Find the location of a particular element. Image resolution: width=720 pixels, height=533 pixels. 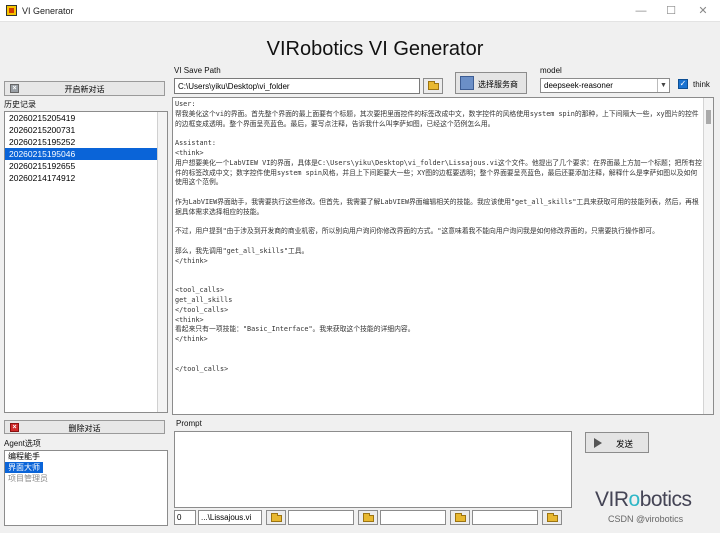

title-bar: VI Generator — ☐ ✕ is located at coordinates (360, 11).